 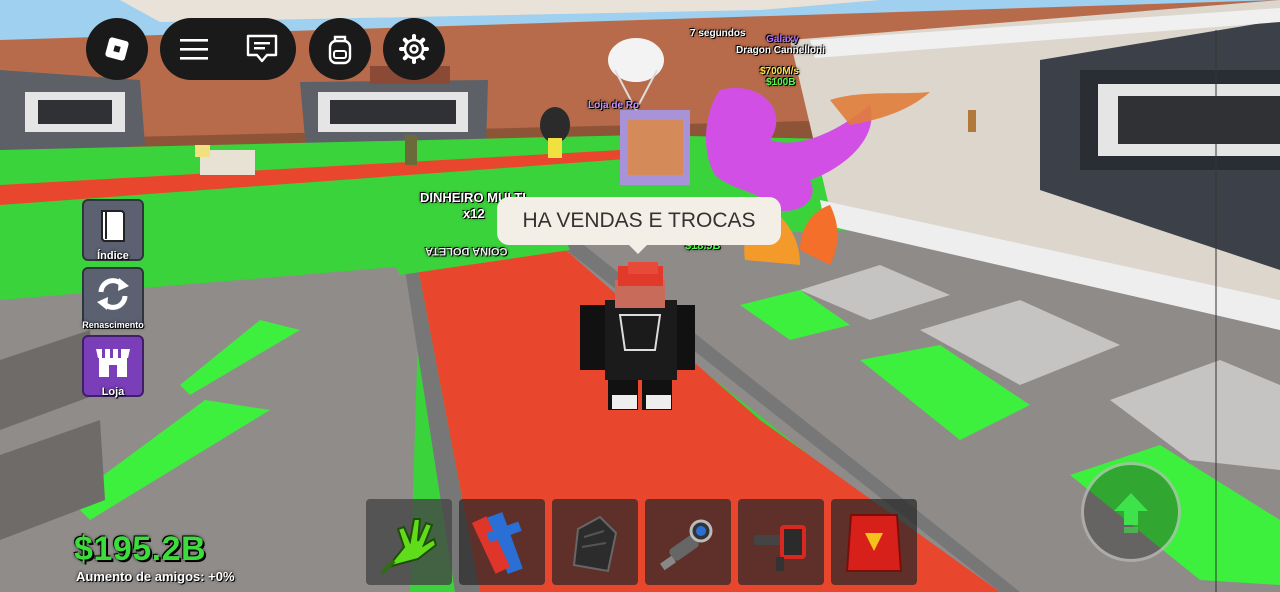 I want to click on brainrot-rarity: Galaxy, so click(x=782, y=39).